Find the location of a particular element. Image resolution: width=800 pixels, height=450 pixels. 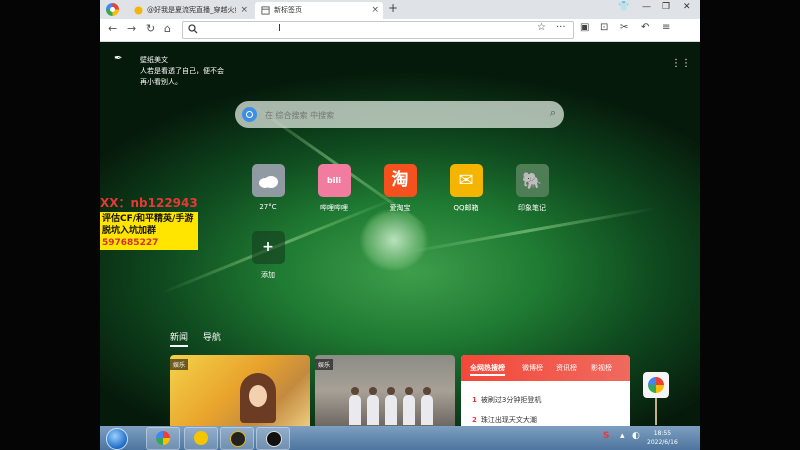

shortcut-qq-mail: ✉ QQ邮箱 is located at coordinates (466, 188).